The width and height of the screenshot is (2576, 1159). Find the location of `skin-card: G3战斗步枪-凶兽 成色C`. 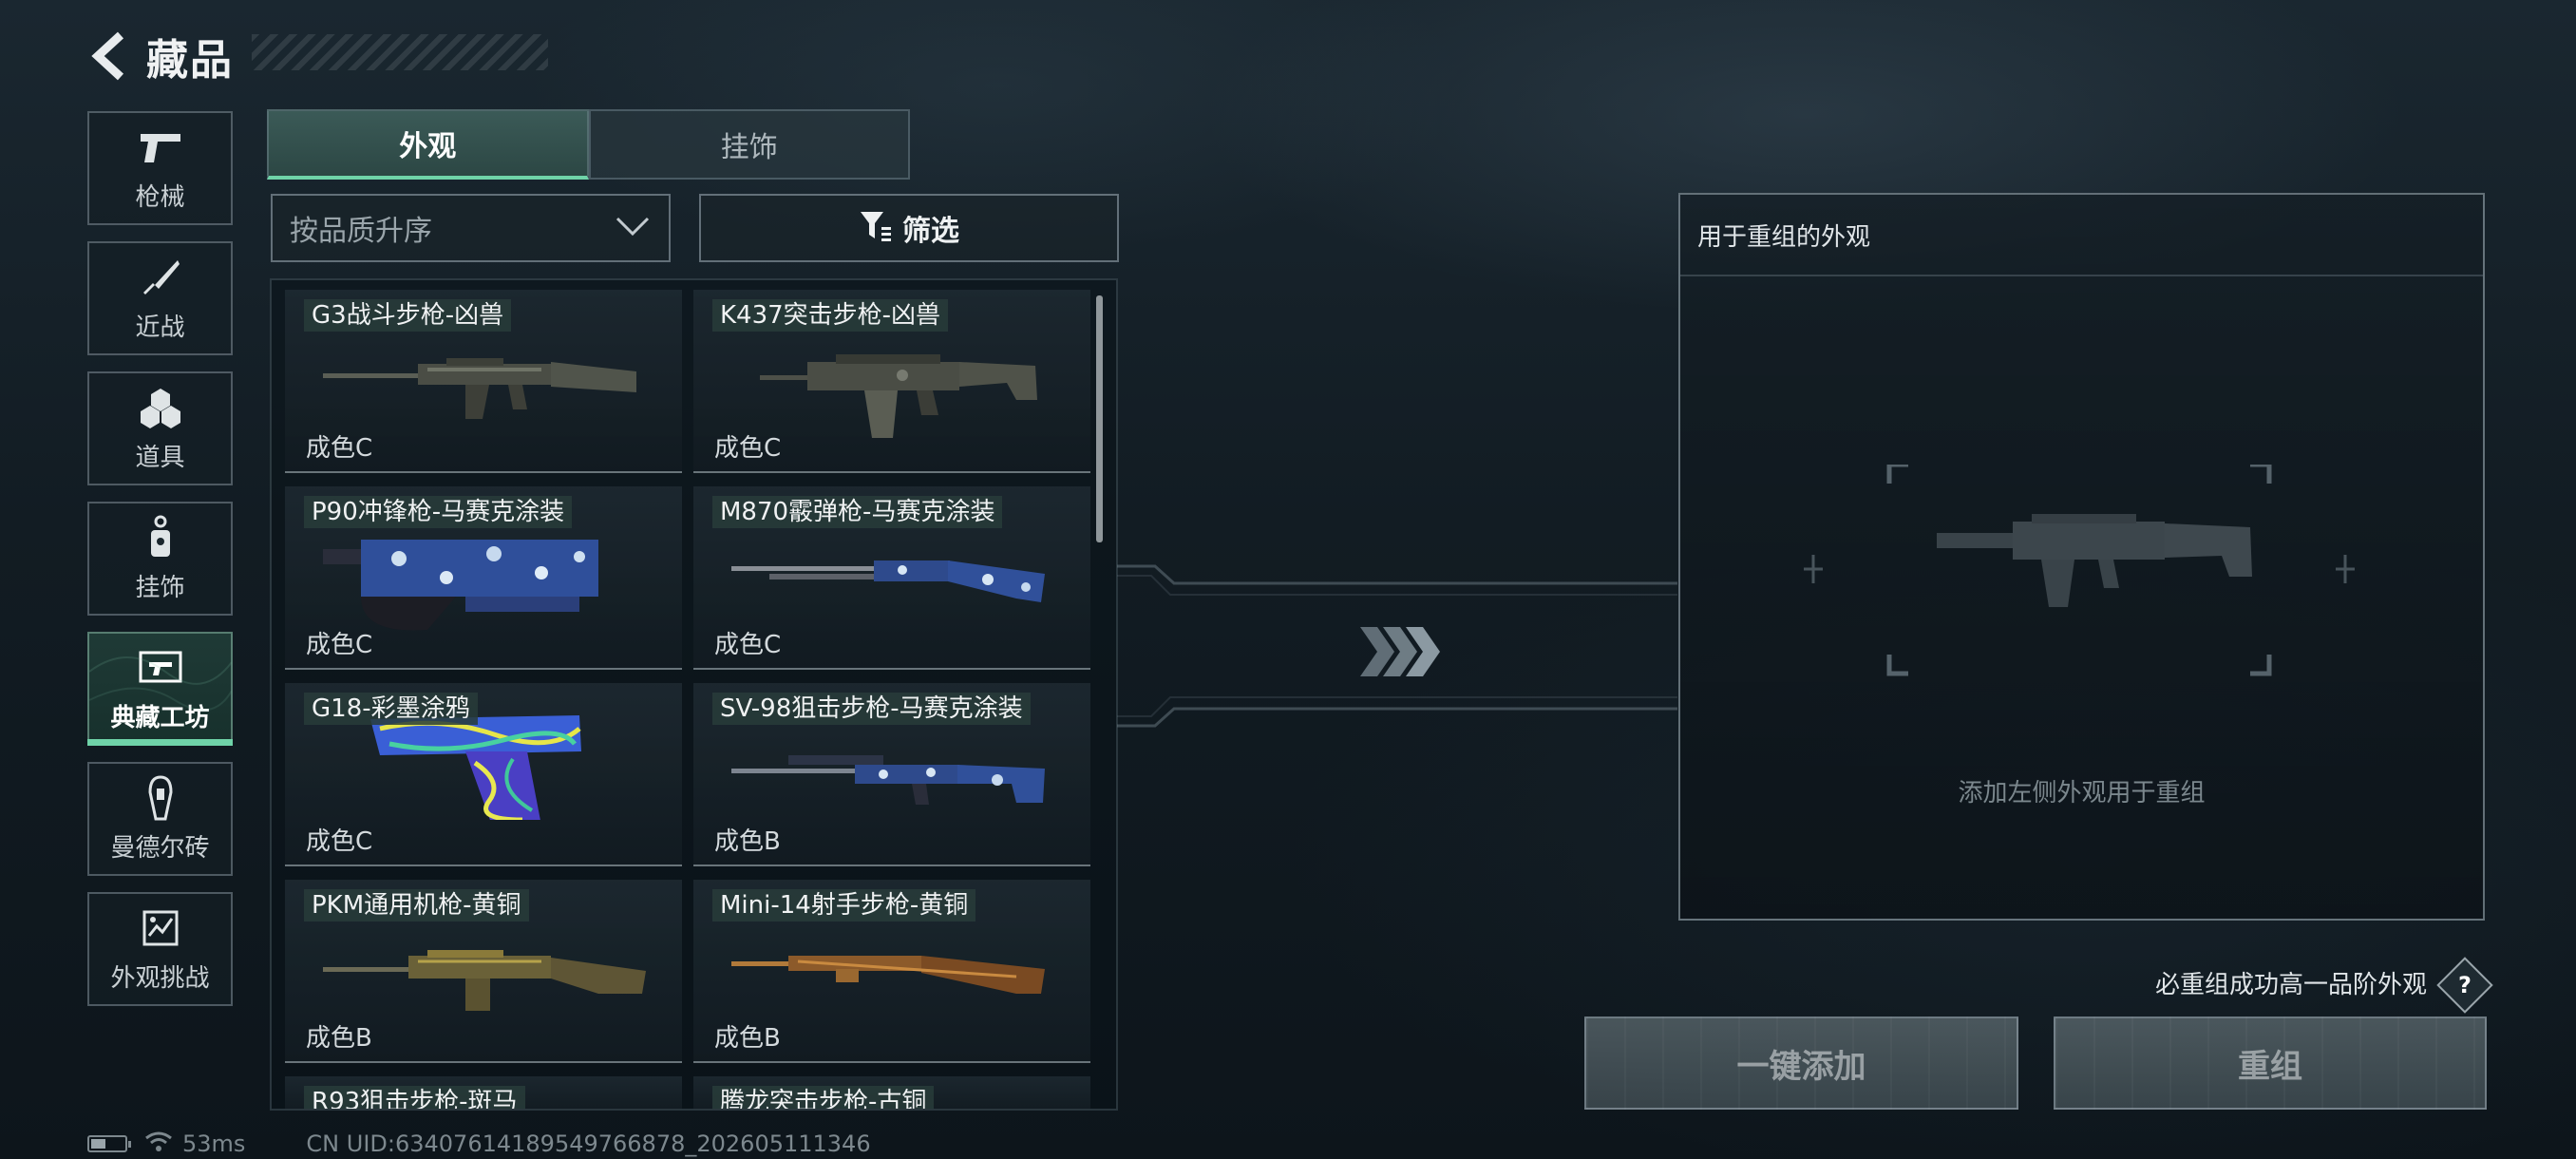

skin-card: G3战斗步枪-凶兽 成色C is located at coordinates (483, 381).